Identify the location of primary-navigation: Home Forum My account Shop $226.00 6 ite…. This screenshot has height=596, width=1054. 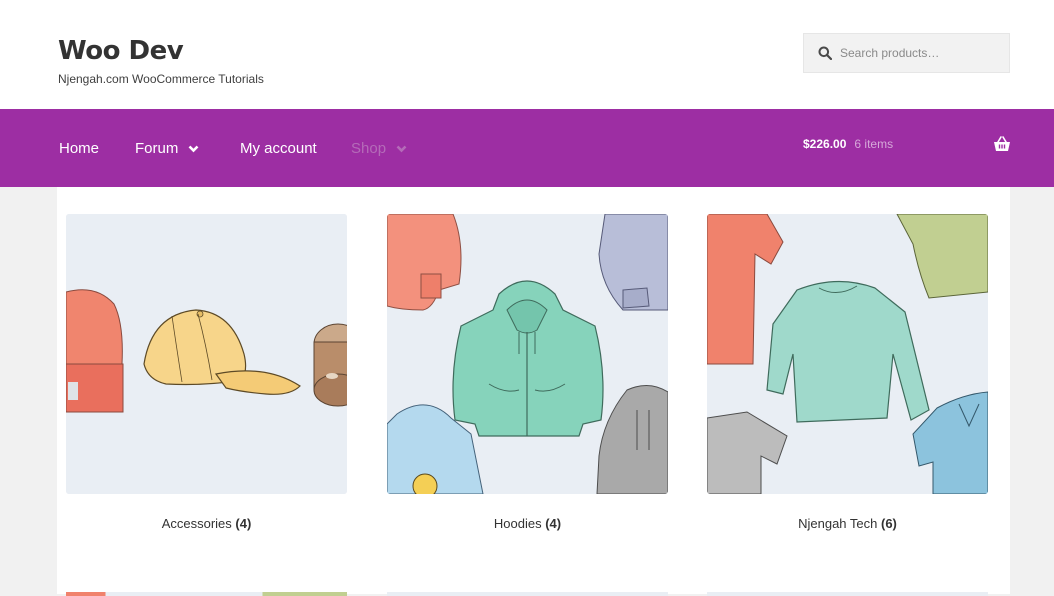
(527, 148).